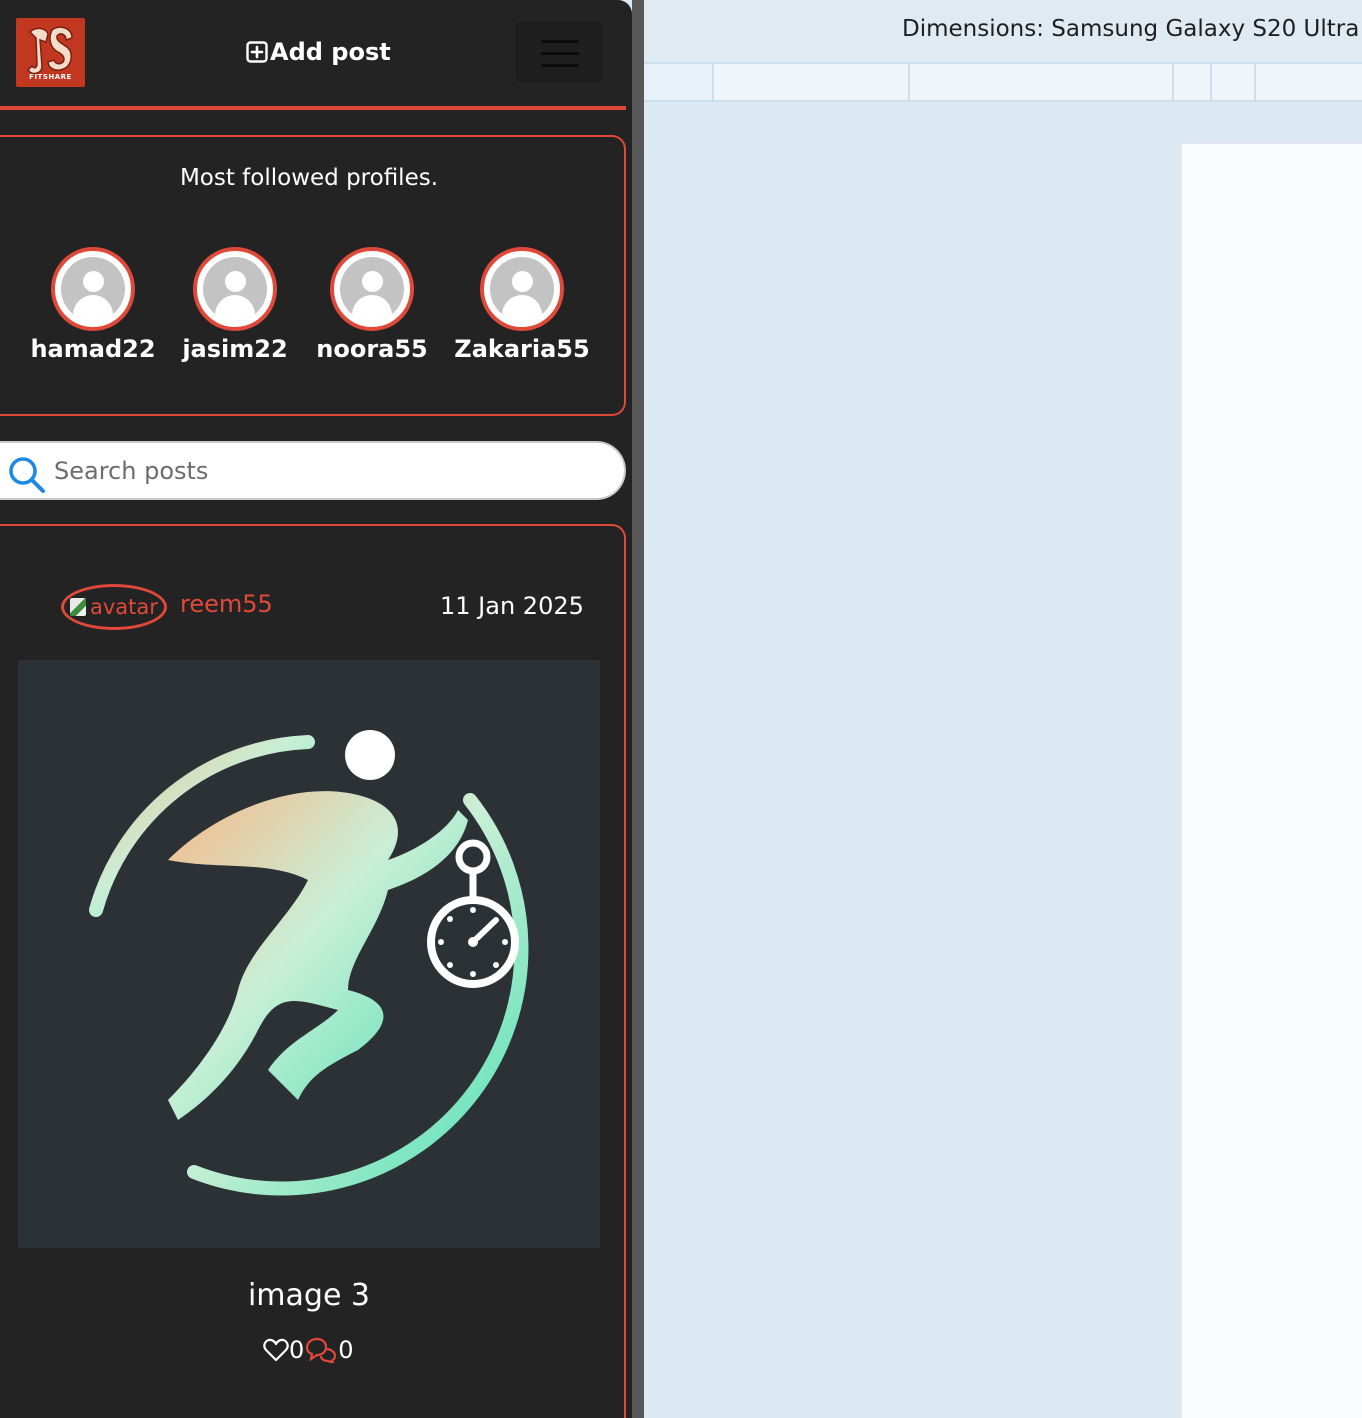 This screenshot has width=1362, height=1418. I want to click on heart-icon, so click(276, 1350).